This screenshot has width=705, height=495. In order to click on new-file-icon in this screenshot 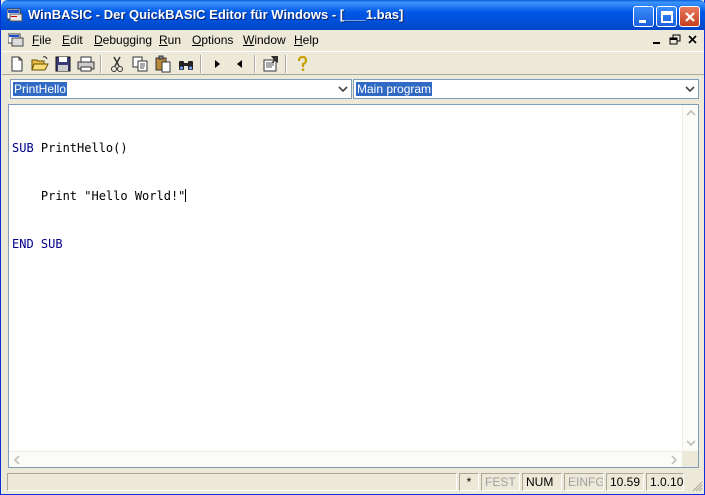, I will do `click(17, 64)`.